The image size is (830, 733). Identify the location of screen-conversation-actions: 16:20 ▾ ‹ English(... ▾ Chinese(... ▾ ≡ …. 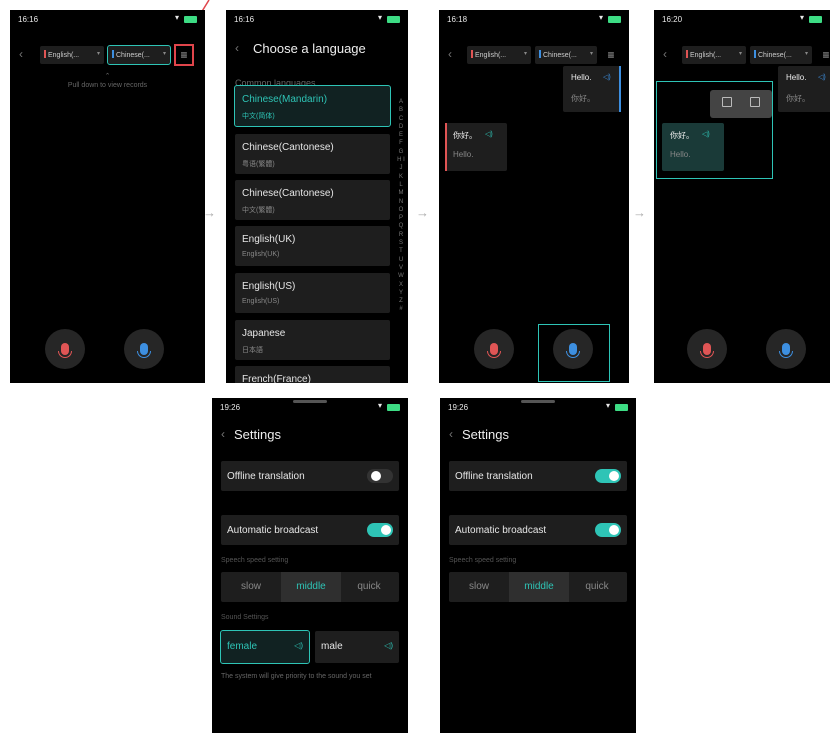
(742, 196).